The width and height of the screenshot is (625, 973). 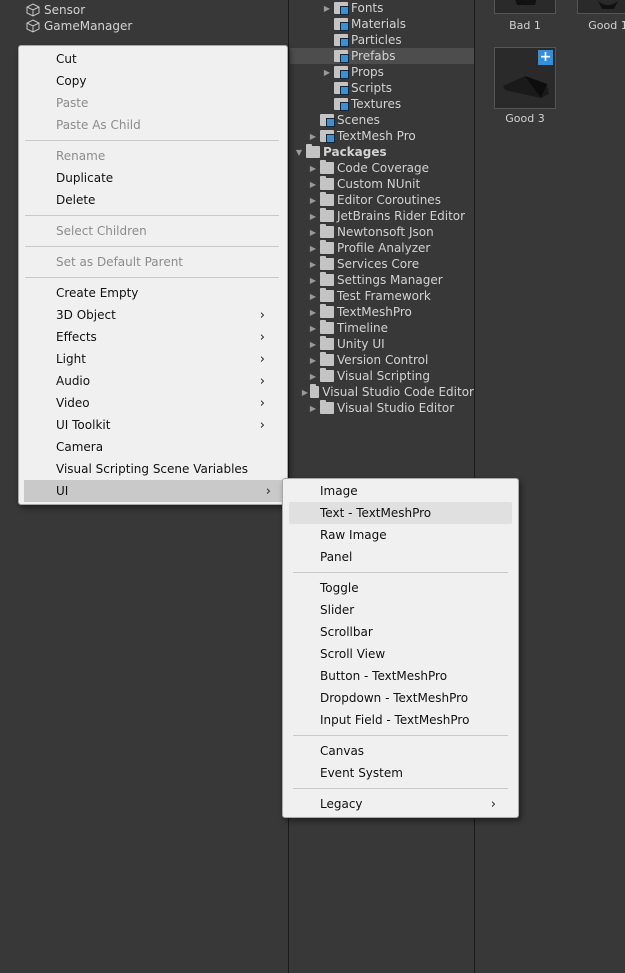 I want to click on menu-item-raw-image: Raw Image, so click(x=400, y=535).